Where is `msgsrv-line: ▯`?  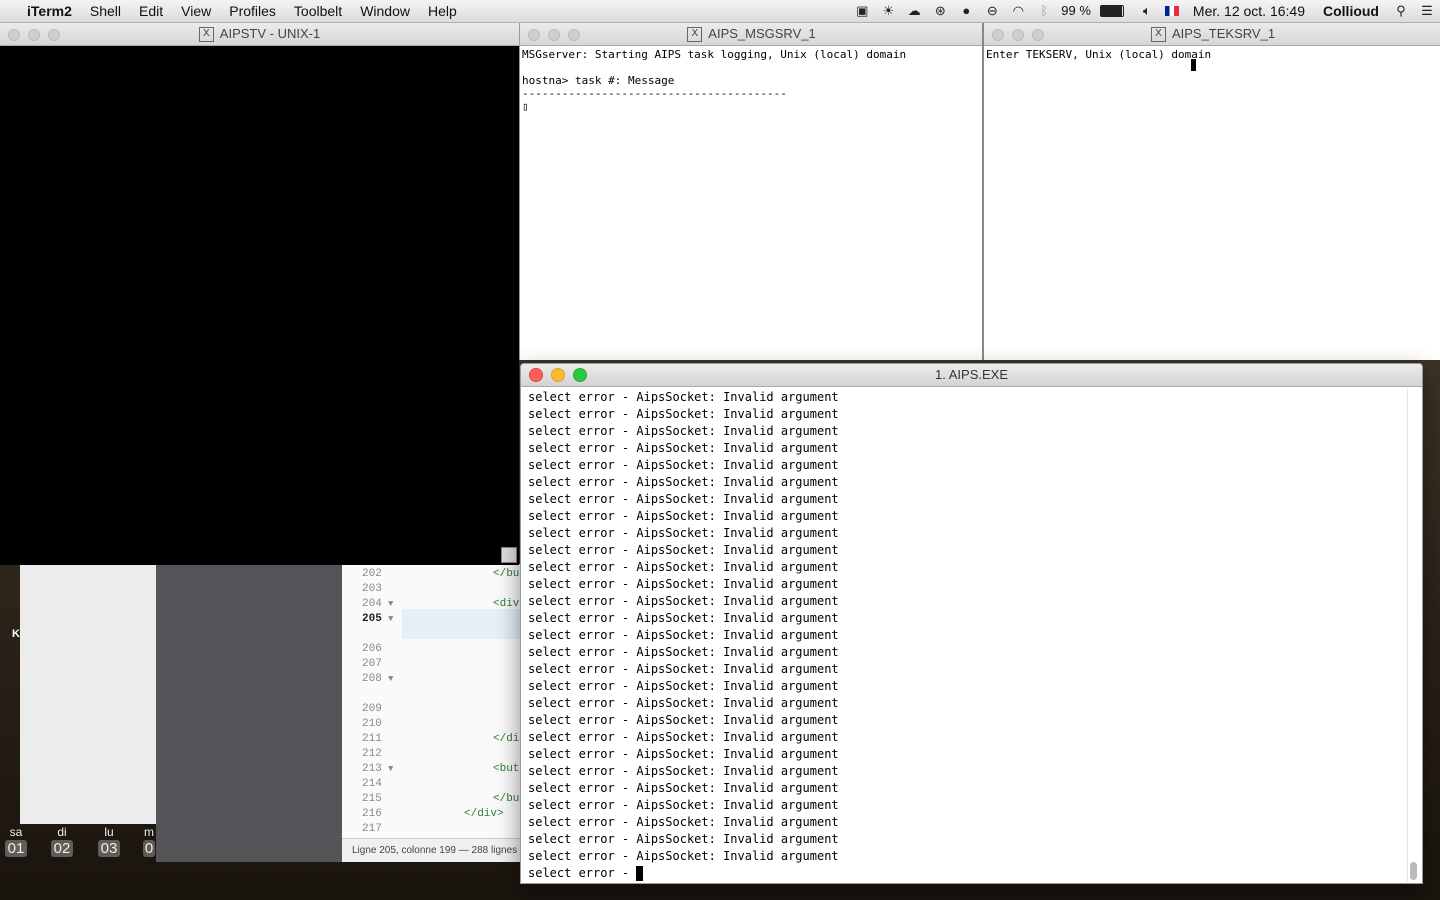 msgsrv-line: ▯ is located at coordinates (525, 106).